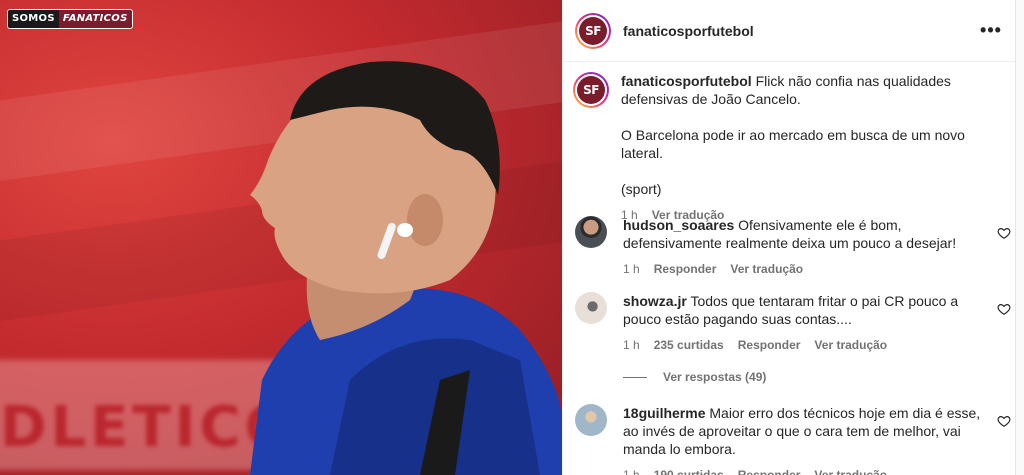 Image resolution: width=1024 pixels, height=475 pixels. Describe the element at coordinates (689, 345) in the screenshot. I see `comment-likes: 235 curtidas` at that location.